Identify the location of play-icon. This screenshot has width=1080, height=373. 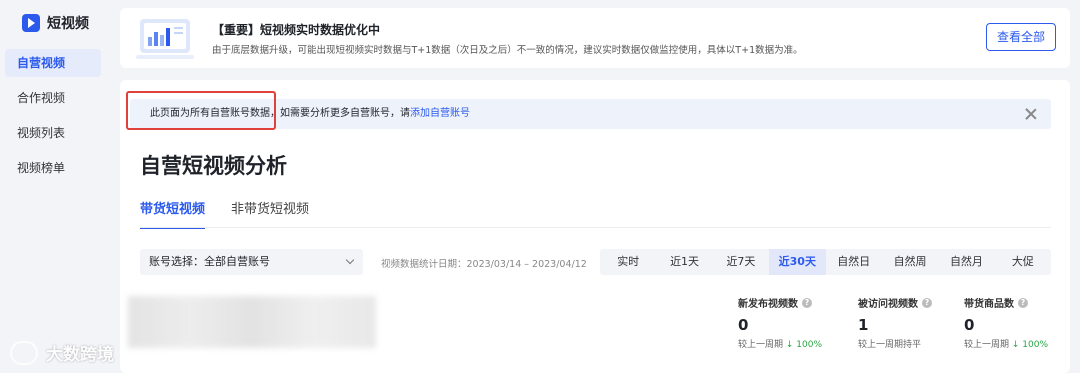
(31, 23).